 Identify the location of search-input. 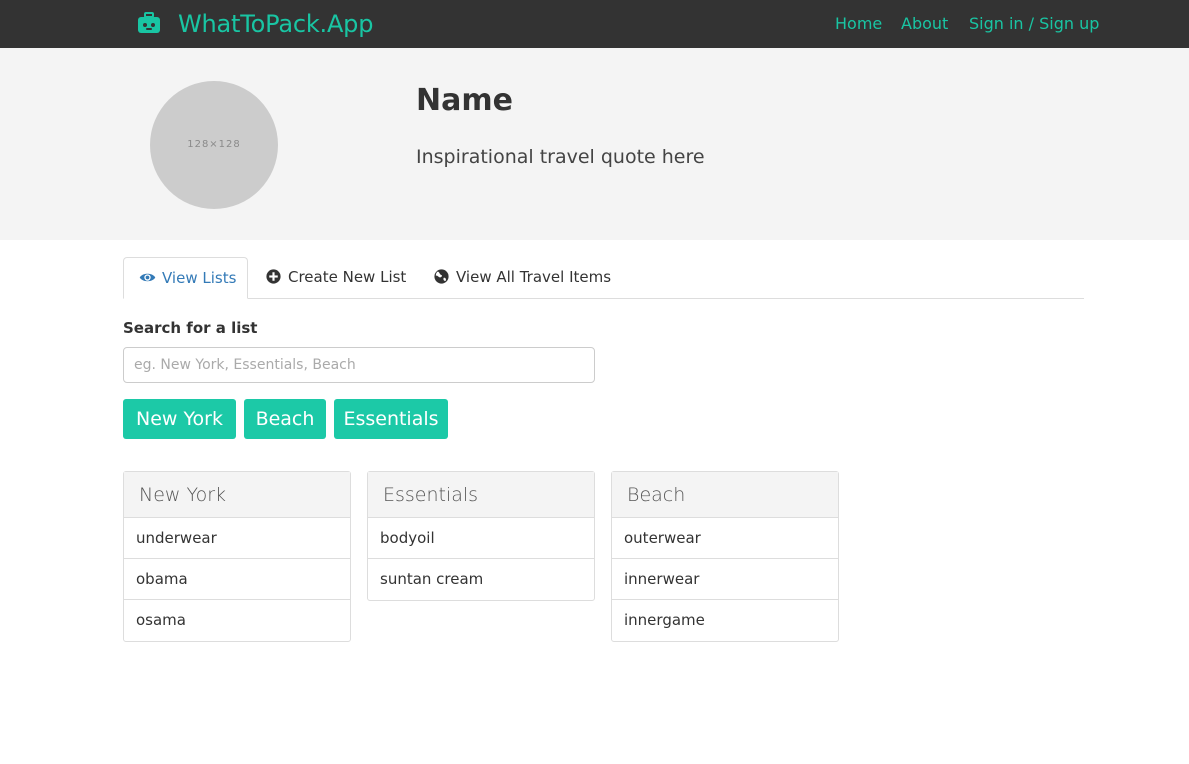
(359, 365).